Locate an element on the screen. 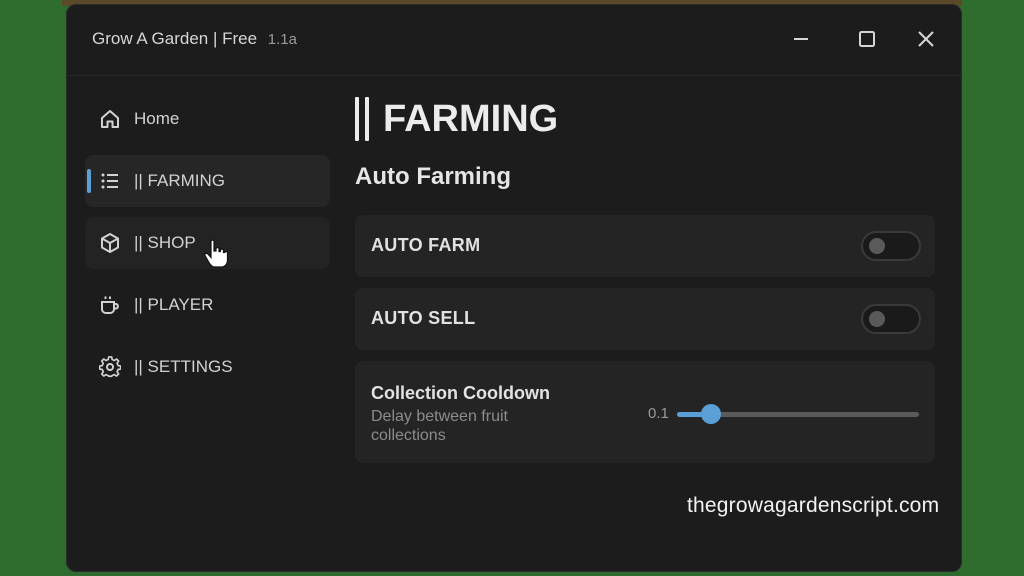 The image size is (1024, 576). gear-icon is located at coordinates (110, 367).